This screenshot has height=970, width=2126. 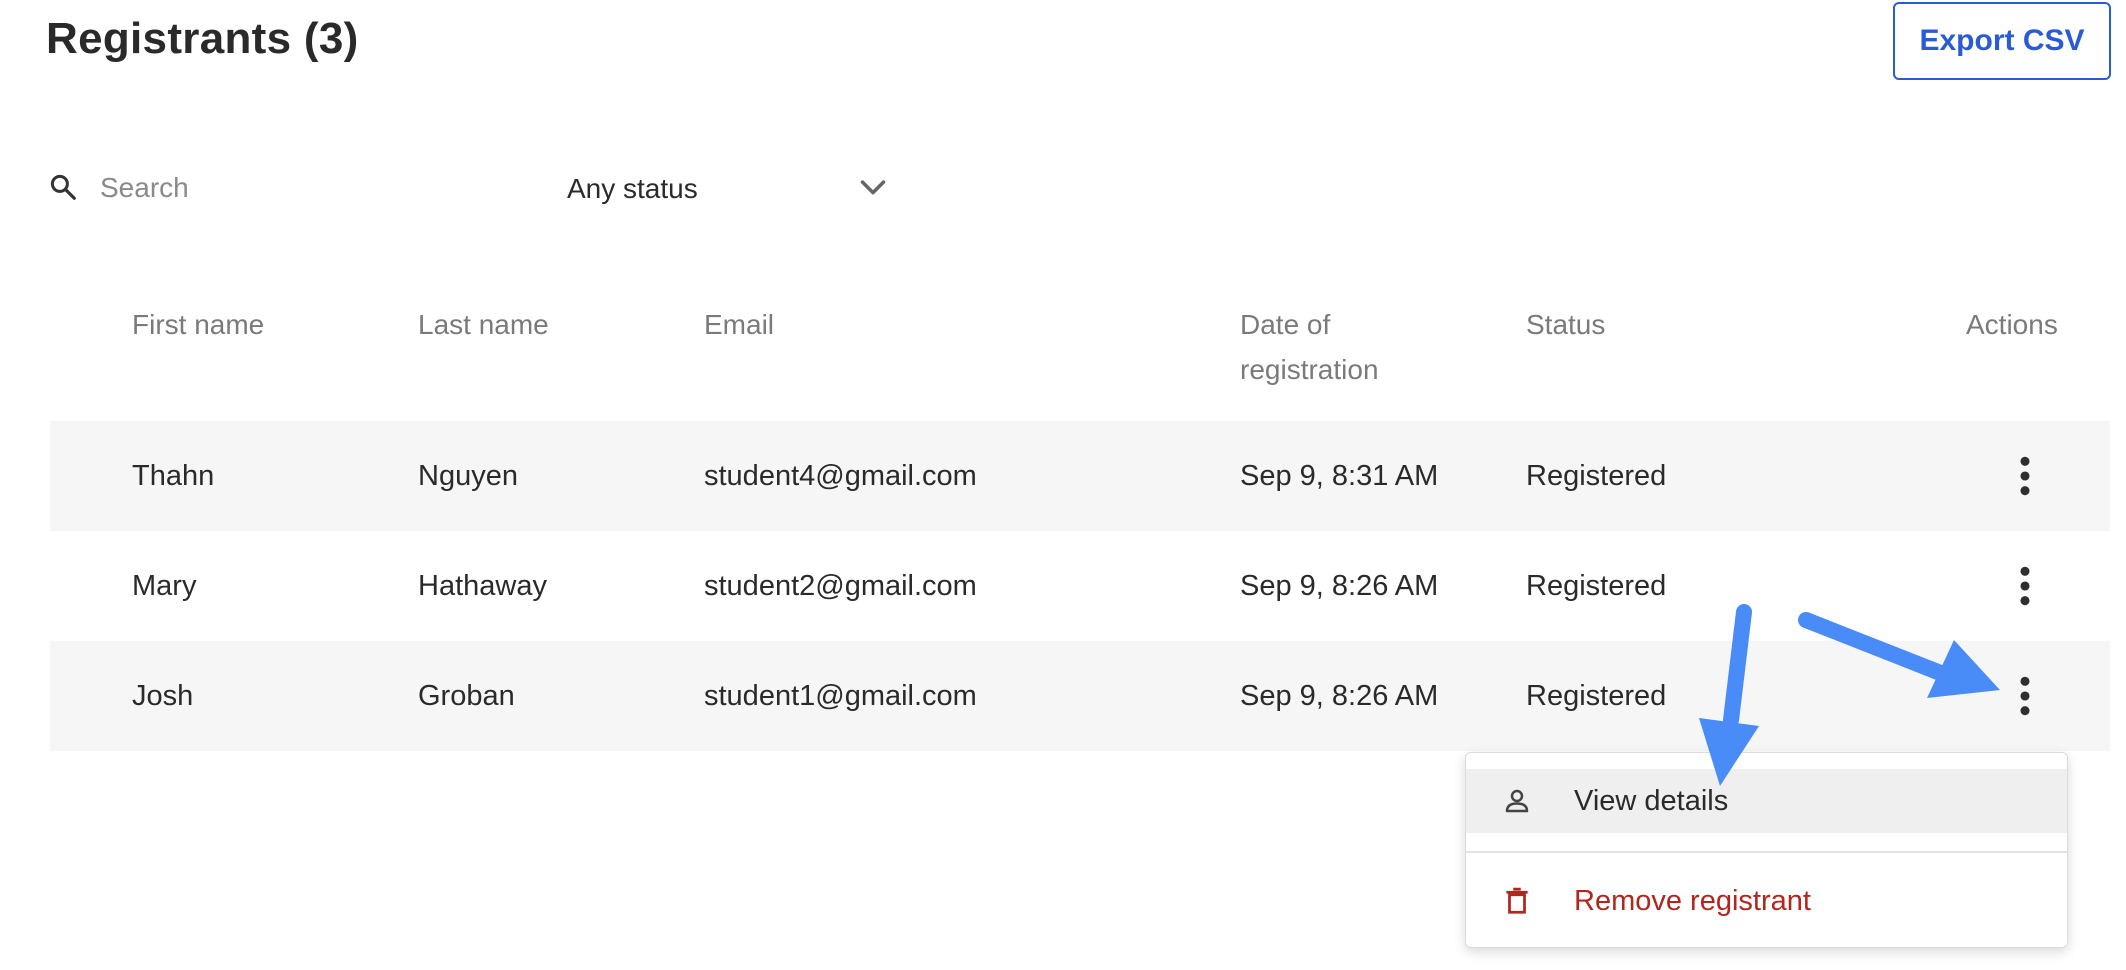 What do you see at coordinates (1517, 801) in the screenshot?
I see `person-icon` at bounding box center [1517, 801].